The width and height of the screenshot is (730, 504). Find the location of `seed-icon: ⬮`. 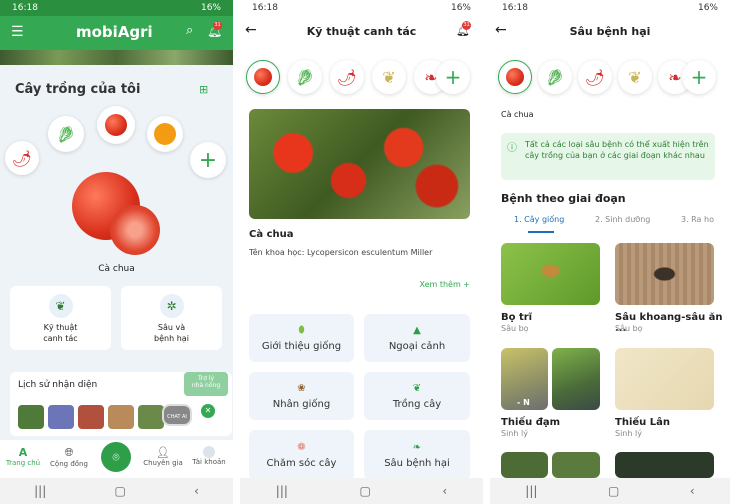

seed-icon: ⬮ is located at coordinates (301, 330).